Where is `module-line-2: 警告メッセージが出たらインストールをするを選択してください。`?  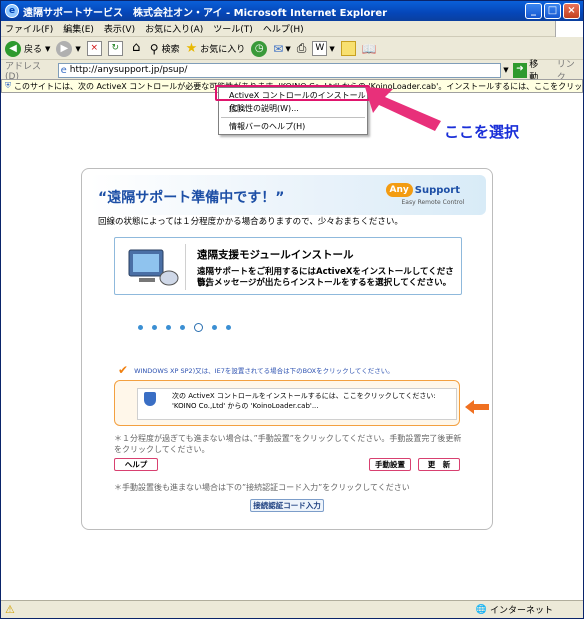 module-line-2: 警告メッセージが出たらインストールをするを選択してください。 is located at coordinates (324, 283).